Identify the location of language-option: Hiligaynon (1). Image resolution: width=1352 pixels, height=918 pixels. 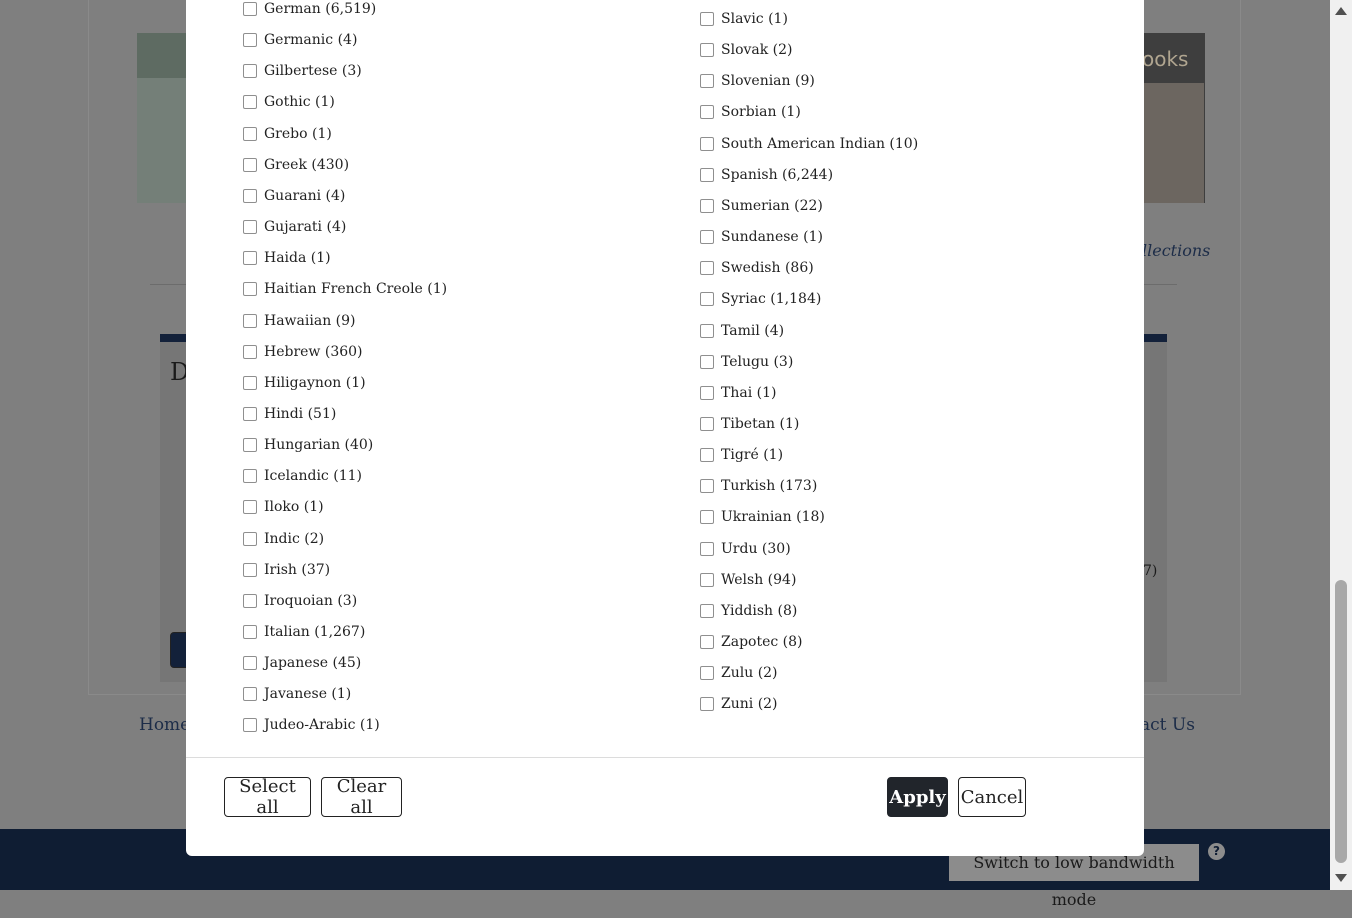
(304, 383).